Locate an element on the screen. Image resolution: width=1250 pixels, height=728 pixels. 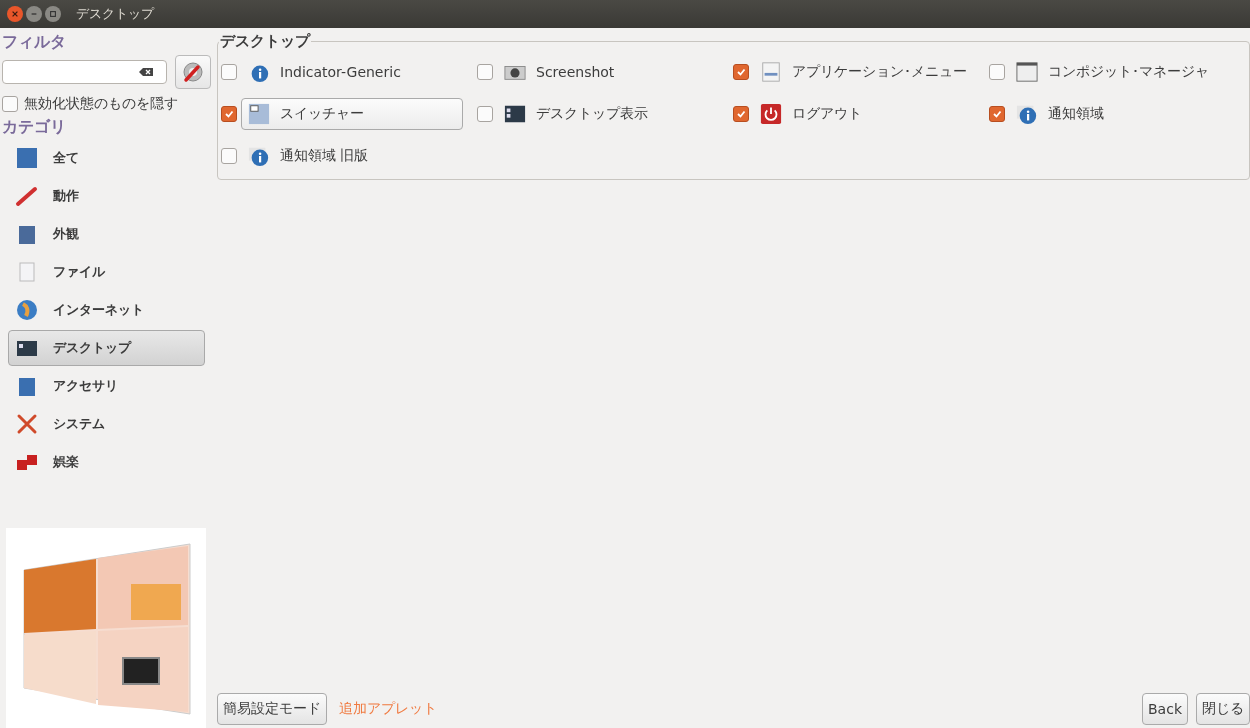
plugin-button: Indicator-Generic is located at coordinates (352, 72).